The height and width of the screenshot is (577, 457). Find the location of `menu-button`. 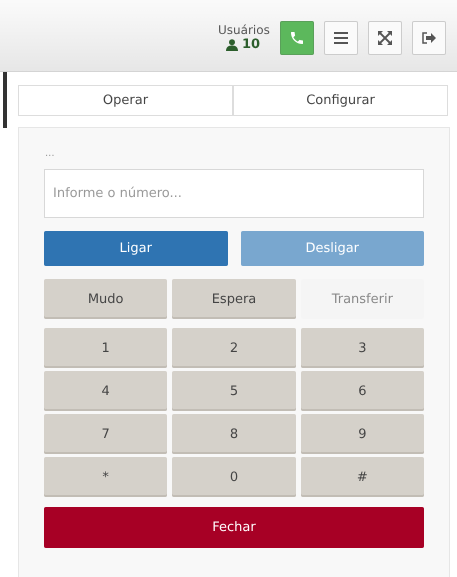

menu-button is located at coordinates (341, 37).